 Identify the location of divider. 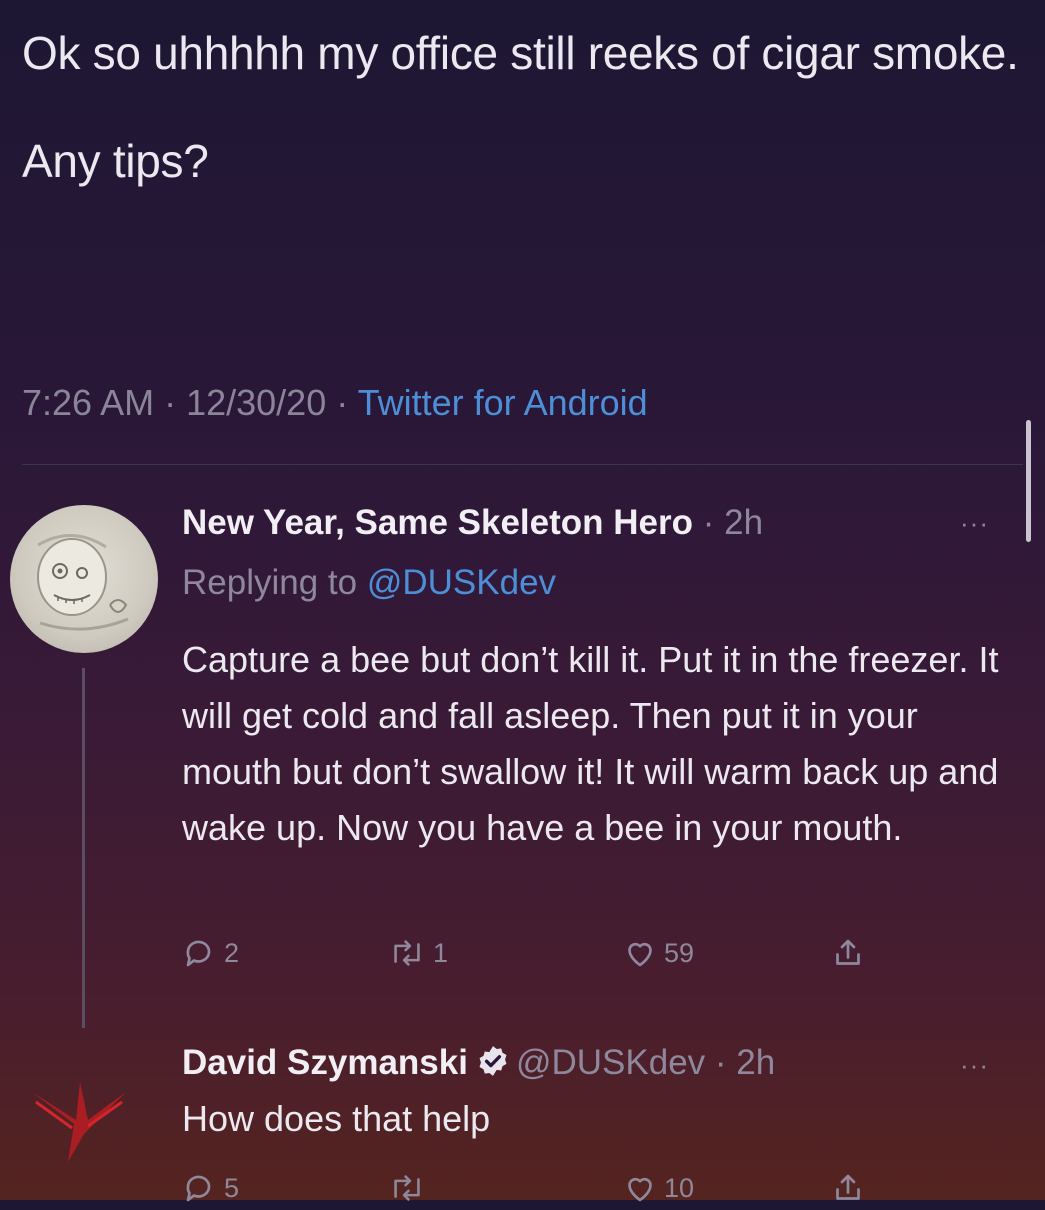
(522, 464).